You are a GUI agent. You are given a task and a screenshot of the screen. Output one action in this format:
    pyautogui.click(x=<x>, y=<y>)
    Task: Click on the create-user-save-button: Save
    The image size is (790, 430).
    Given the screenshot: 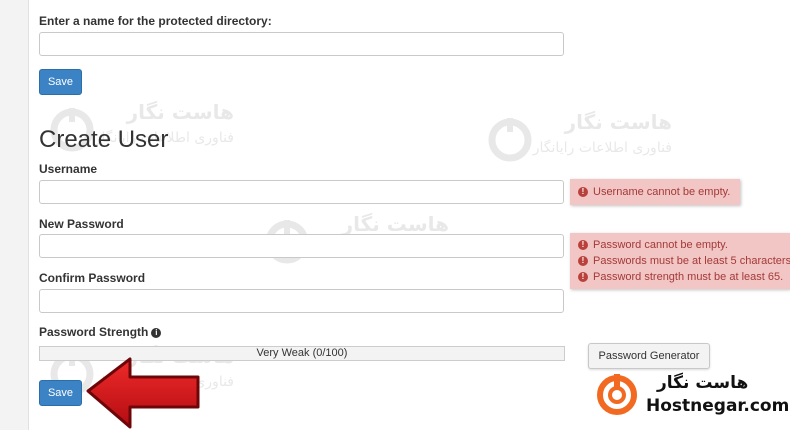 What is the action you would take?
    pyautogui.click(x=60, y=393)
    